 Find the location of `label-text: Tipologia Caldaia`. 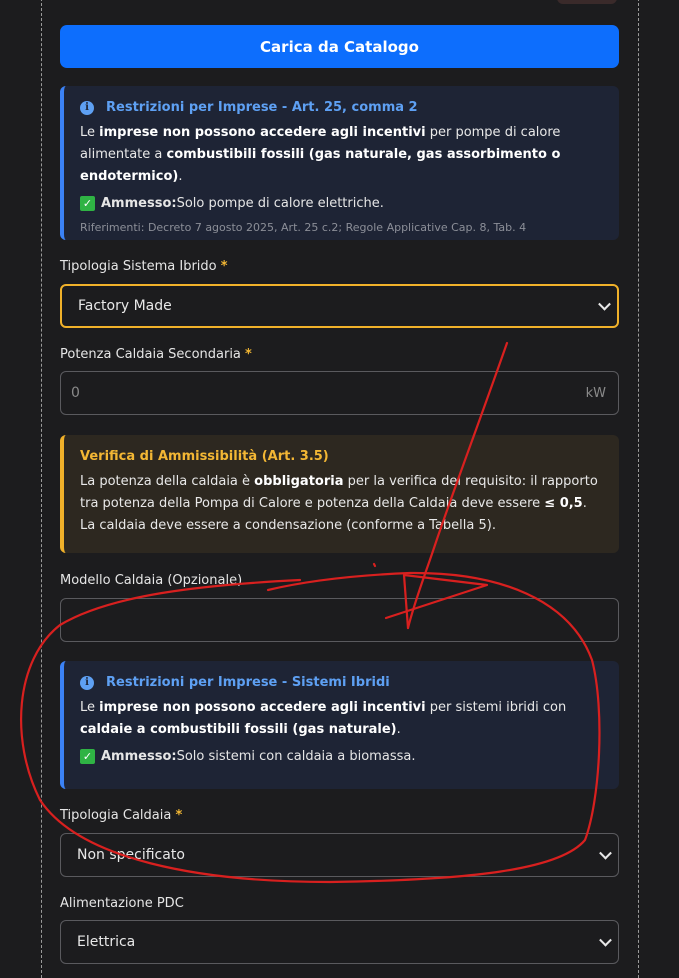

label-text: Tipologia Caldaia is located at coordinates (116, 815).